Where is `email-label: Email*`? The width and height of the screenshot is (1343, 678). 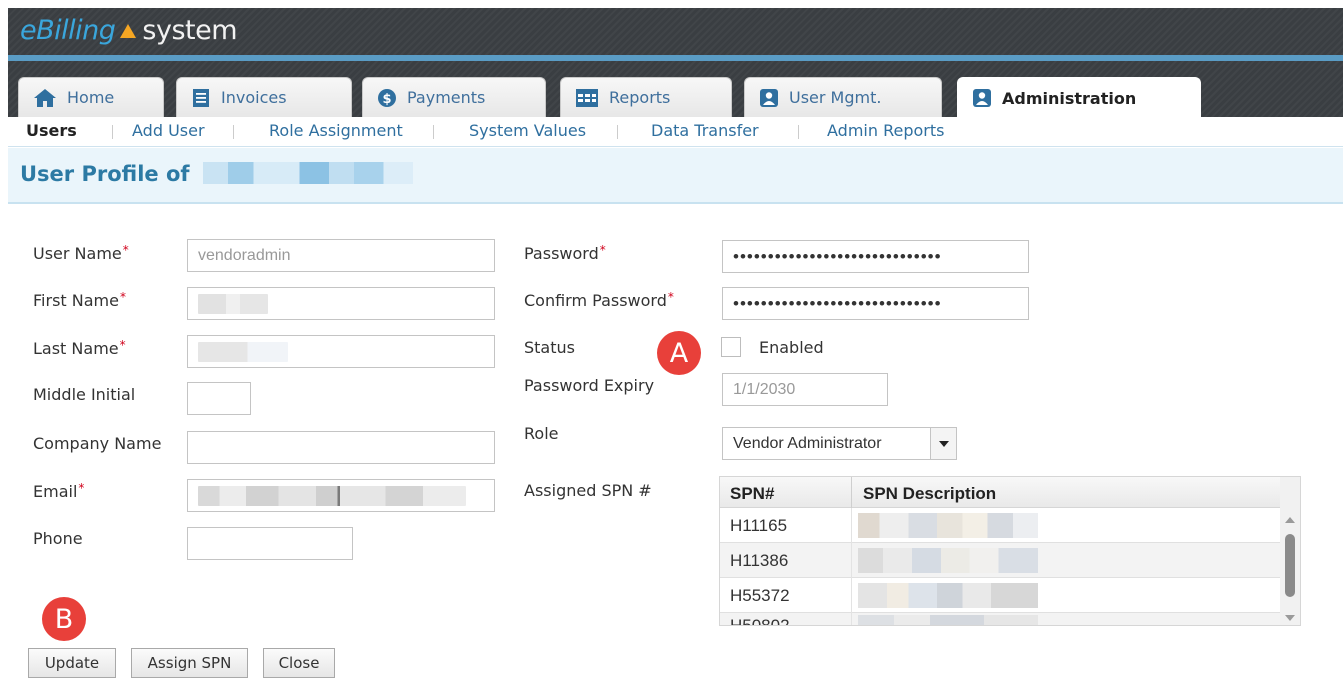
email-label: Email* is located at coordinates (58, 491).